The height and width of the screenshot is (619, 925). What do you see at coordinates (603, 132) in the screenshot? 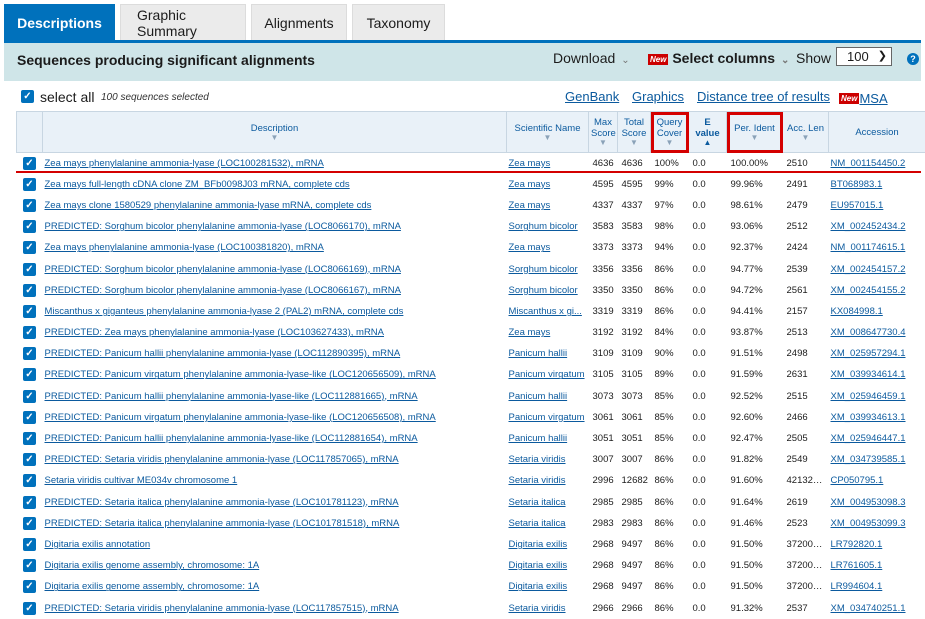
I see `header-max-score: Max Score▼` at bounding box center [603, 132].